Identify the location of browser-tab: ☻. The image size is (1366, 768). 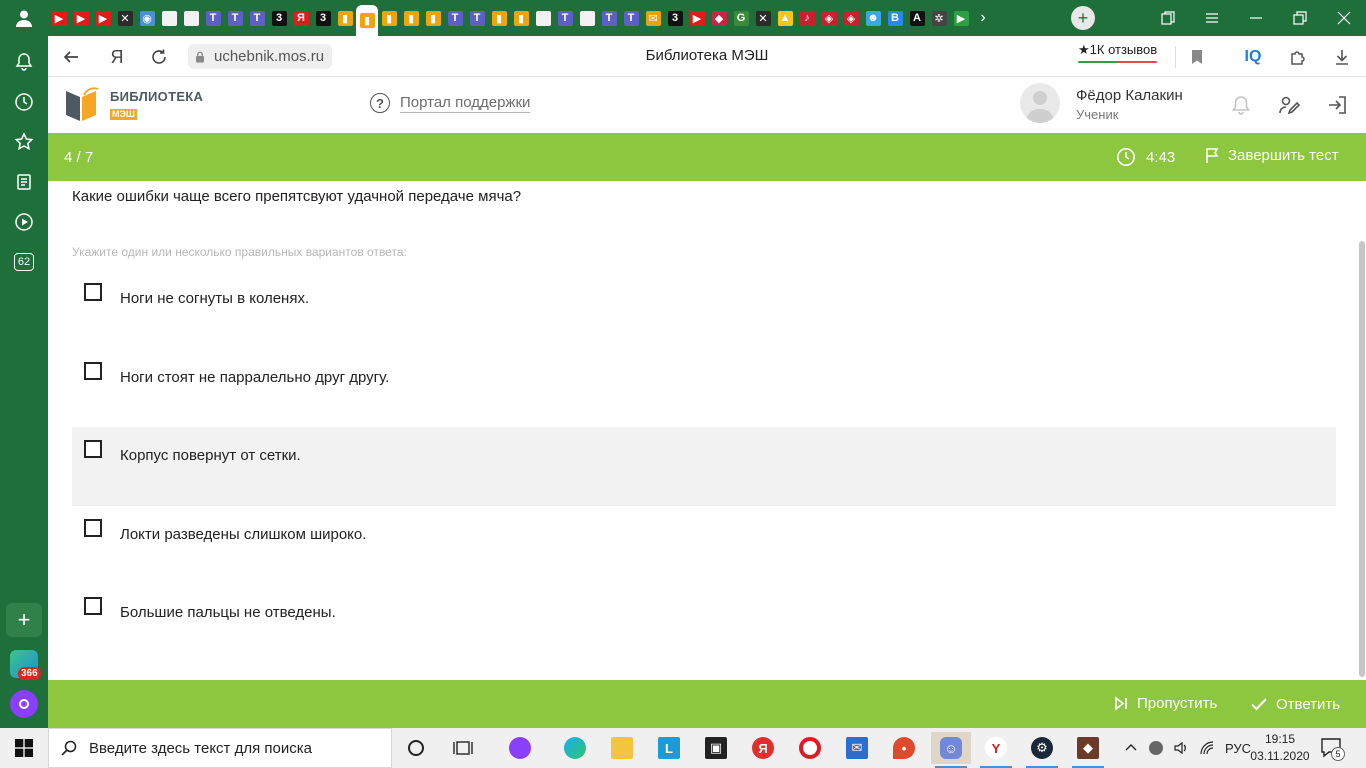
(873, 18).